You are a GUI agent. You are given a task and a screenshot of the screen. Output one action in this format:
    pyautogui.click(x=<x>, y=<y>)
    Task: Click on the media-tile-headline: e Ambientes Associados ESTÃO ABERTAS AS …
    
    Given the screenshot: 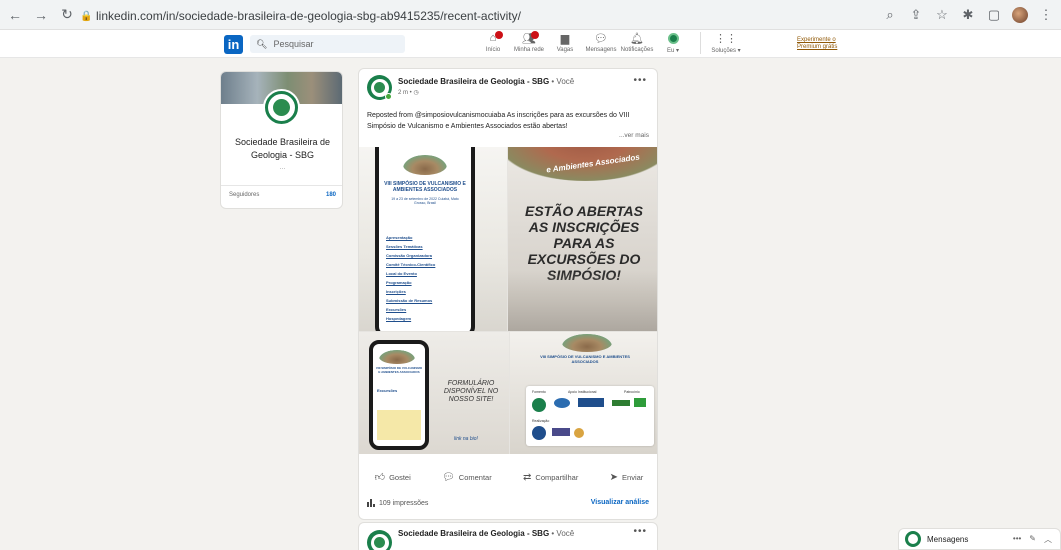 What is the action you would take?
    pyautogui.click(x=582, y=239)
    